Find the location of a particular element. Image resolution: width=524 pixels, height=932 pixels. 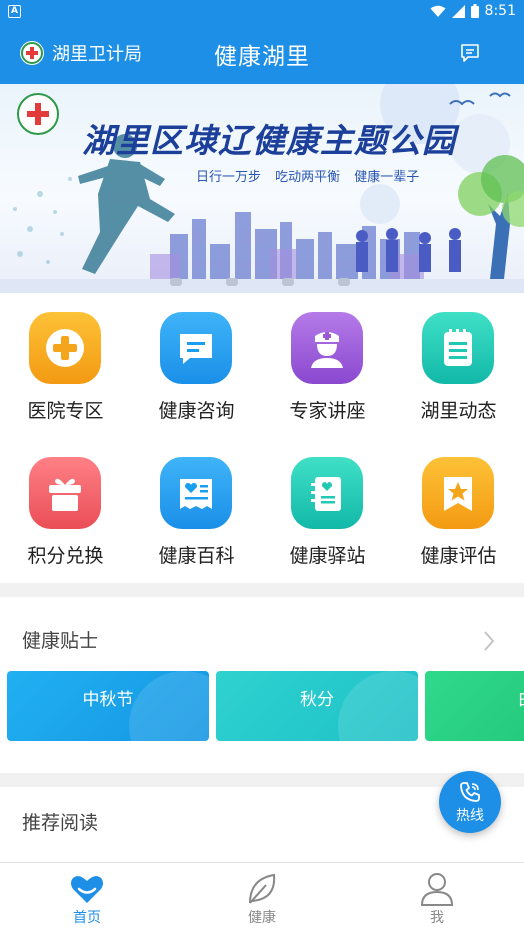

grid-item-label: 健康咨询 is located at coordinates (196, 411).